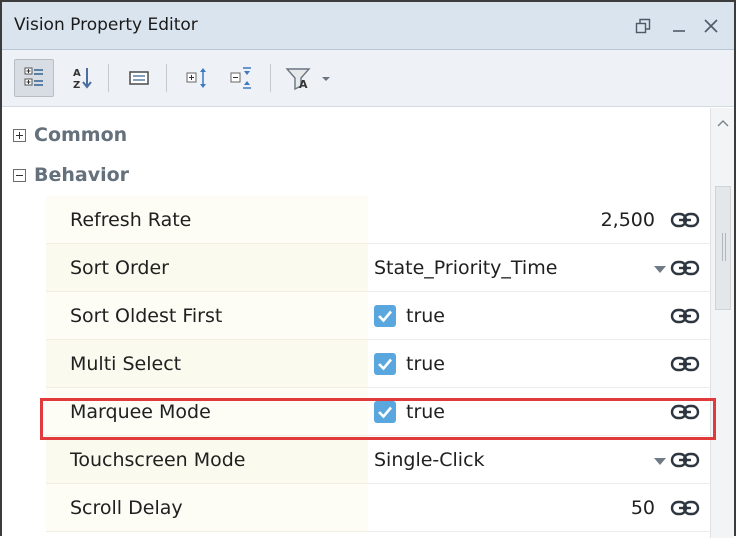 The height and width of the screenshot is (538, 736). Describe the element at coordinates (19, 175) in the screenshot. I see `collapse-icon` at that location.